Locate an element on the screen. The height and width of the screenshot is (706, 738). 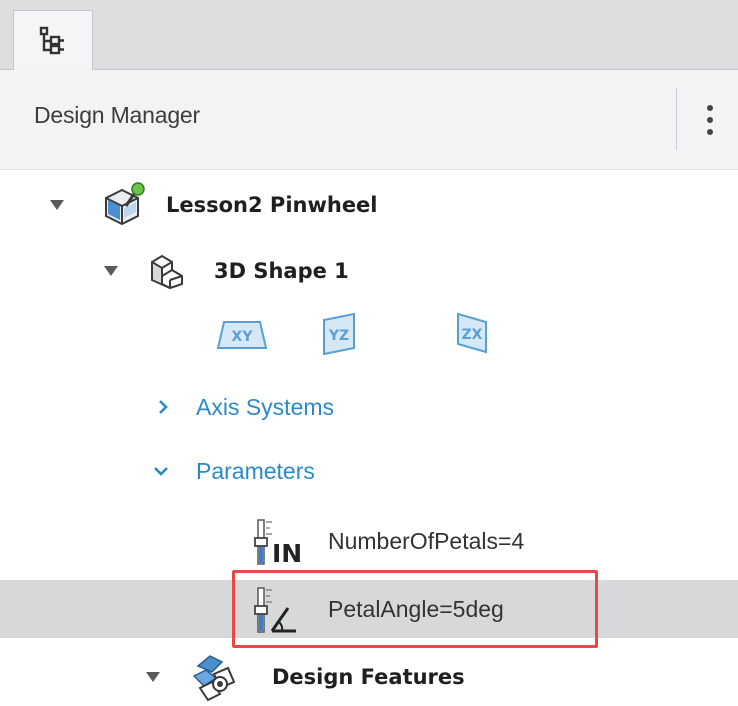
zx-plane-icon: ZX is located at coordinates (472, 334).